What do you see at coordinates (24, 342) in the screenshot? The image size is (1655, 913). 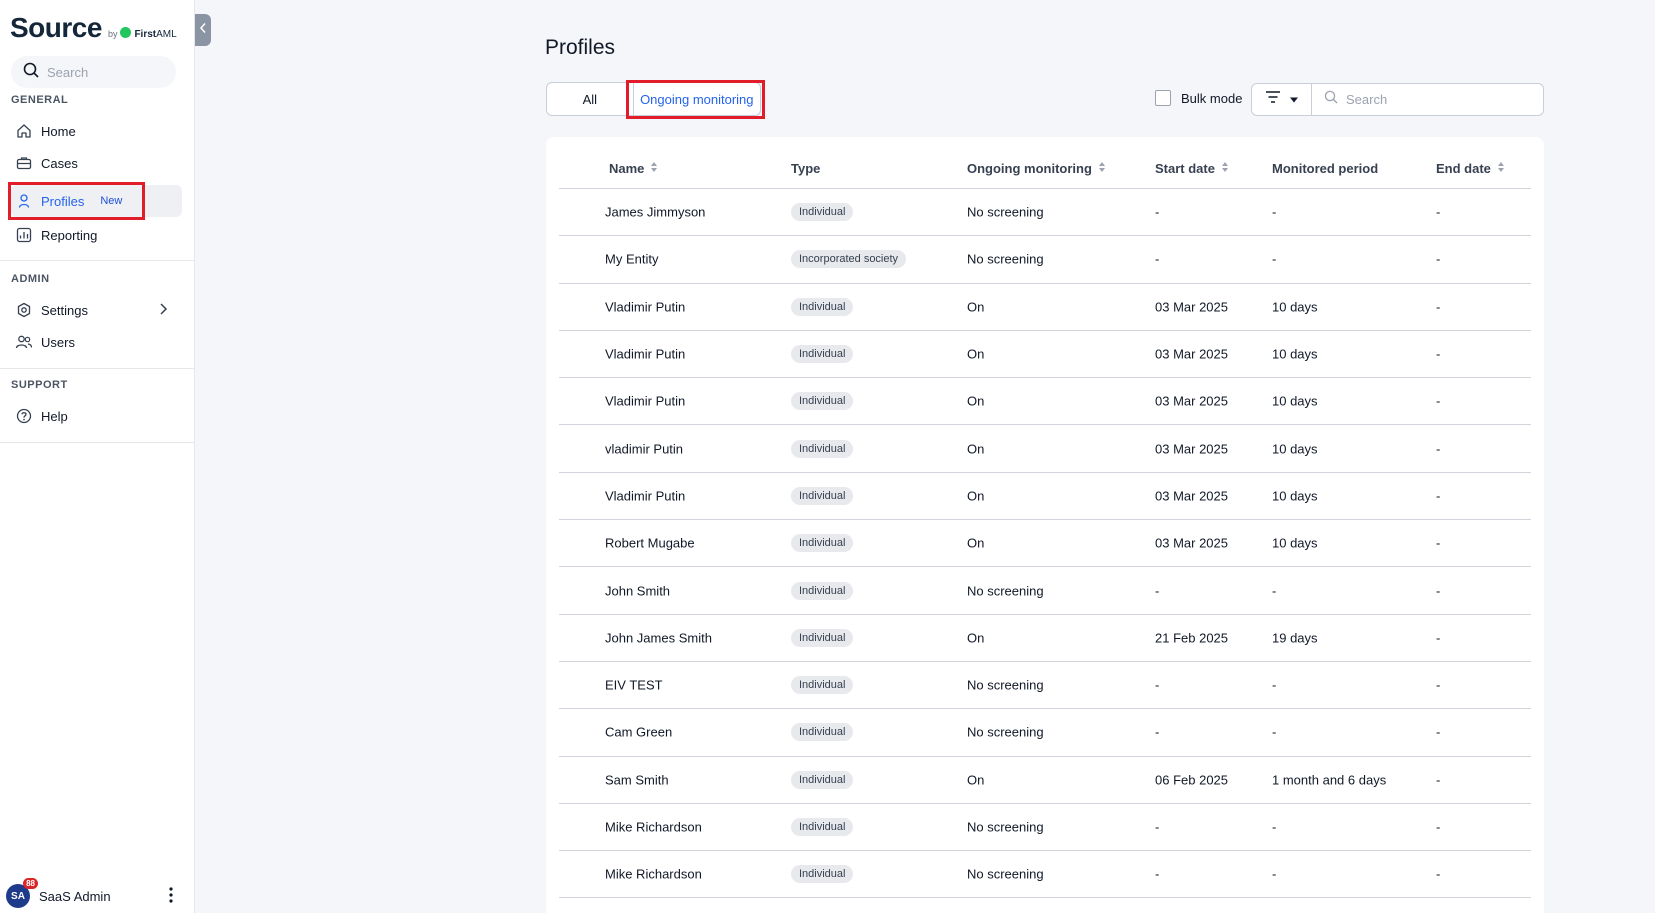 I see `users-icon` at bounding box center [24, 342].